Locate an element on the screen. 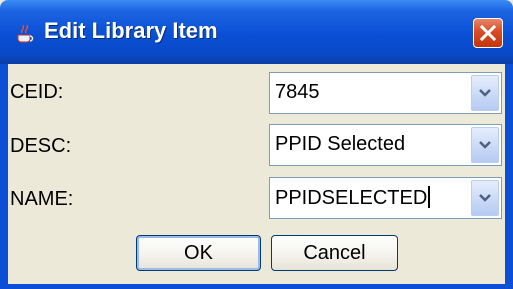  desc-combobox: PPID Selected is located at coordinates (385, 145).